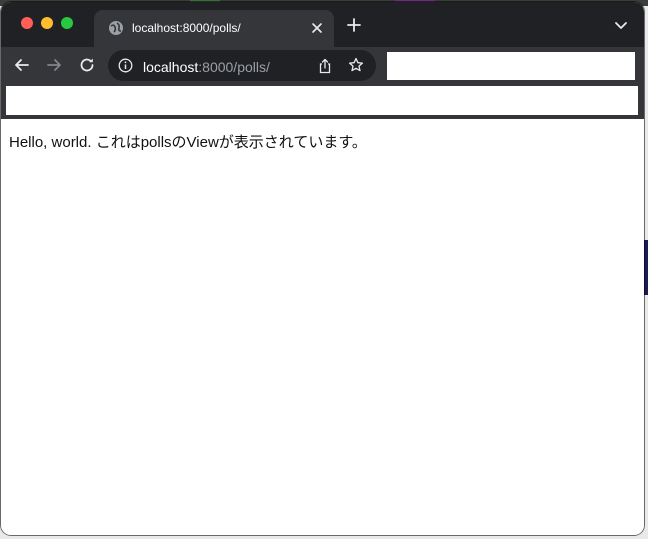  I want to click on secondary-bar-blank-area, so click(322, 100).